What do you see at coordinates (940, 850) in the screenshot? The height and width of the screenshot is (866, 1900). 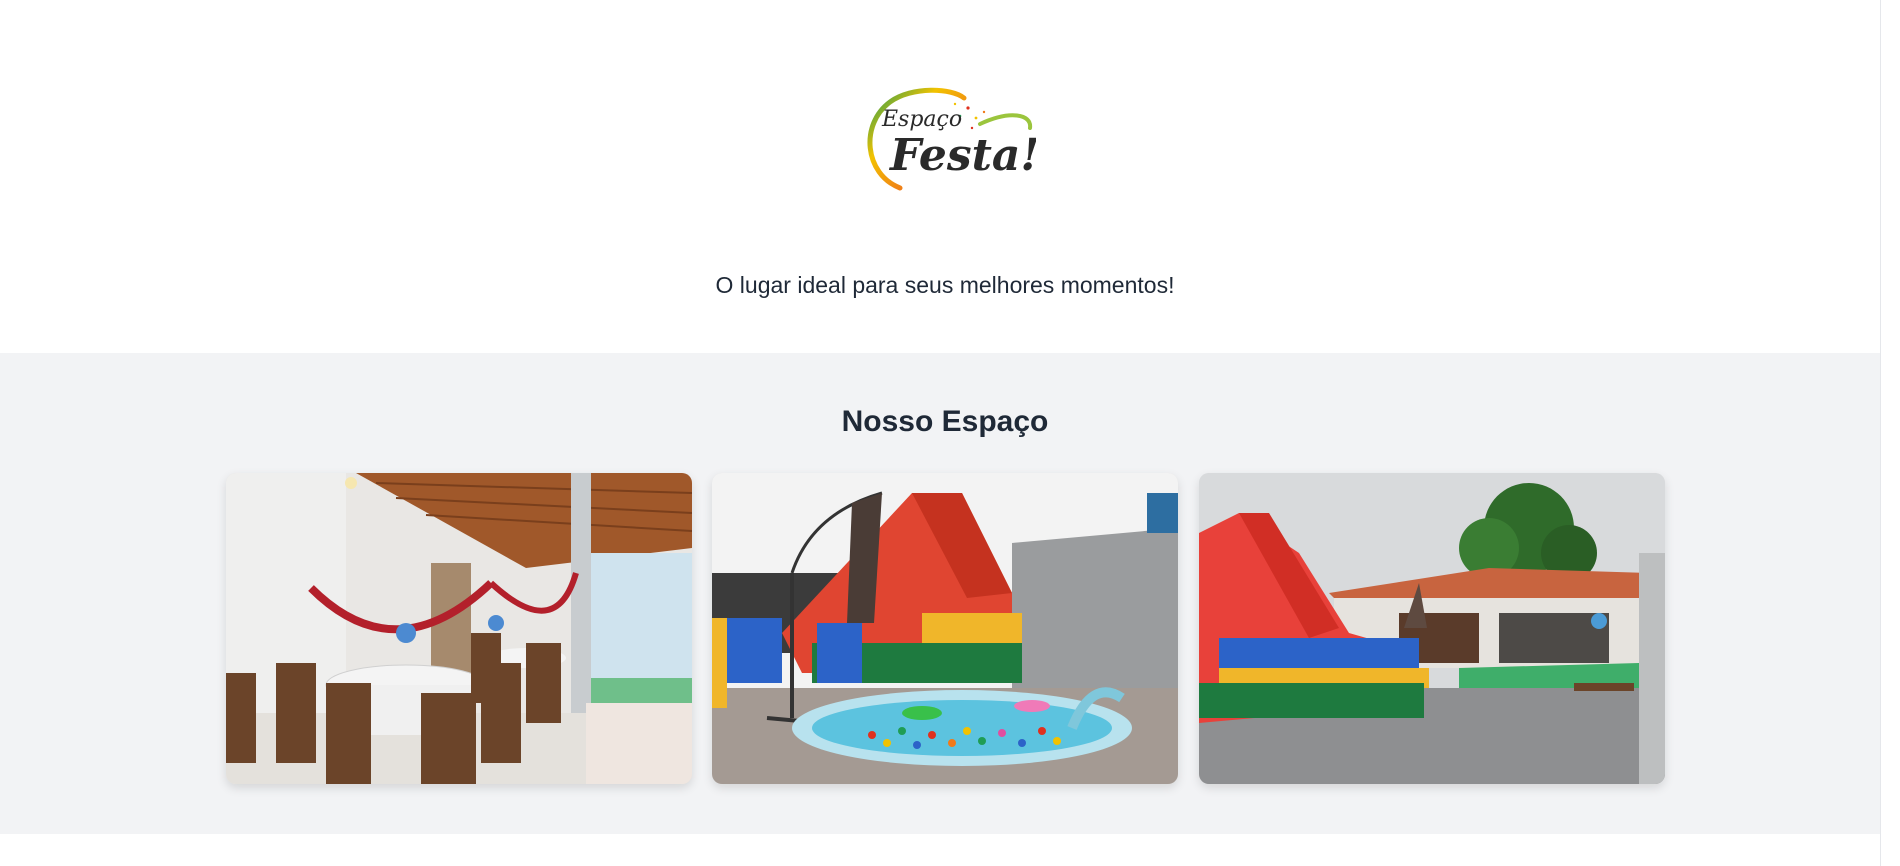 I see `page-bottom-strip` at bounding box center [940, 850].